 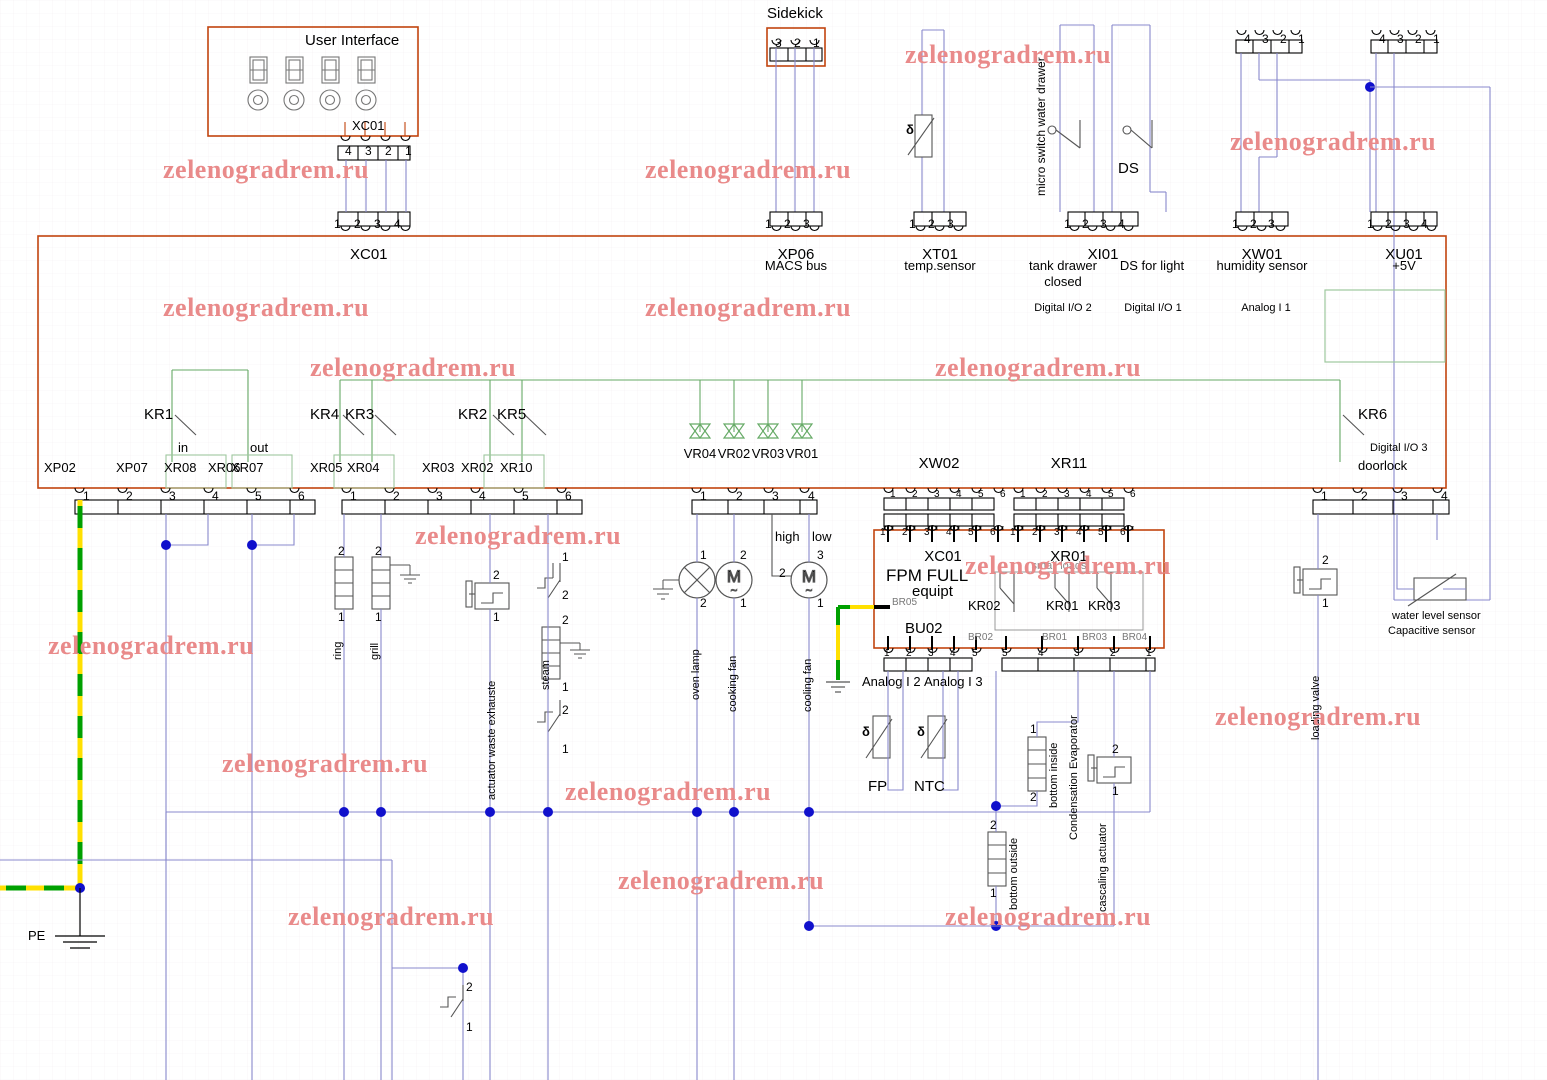 I want to click on xw02-pin-3: 3, so click(x=937, y=494).